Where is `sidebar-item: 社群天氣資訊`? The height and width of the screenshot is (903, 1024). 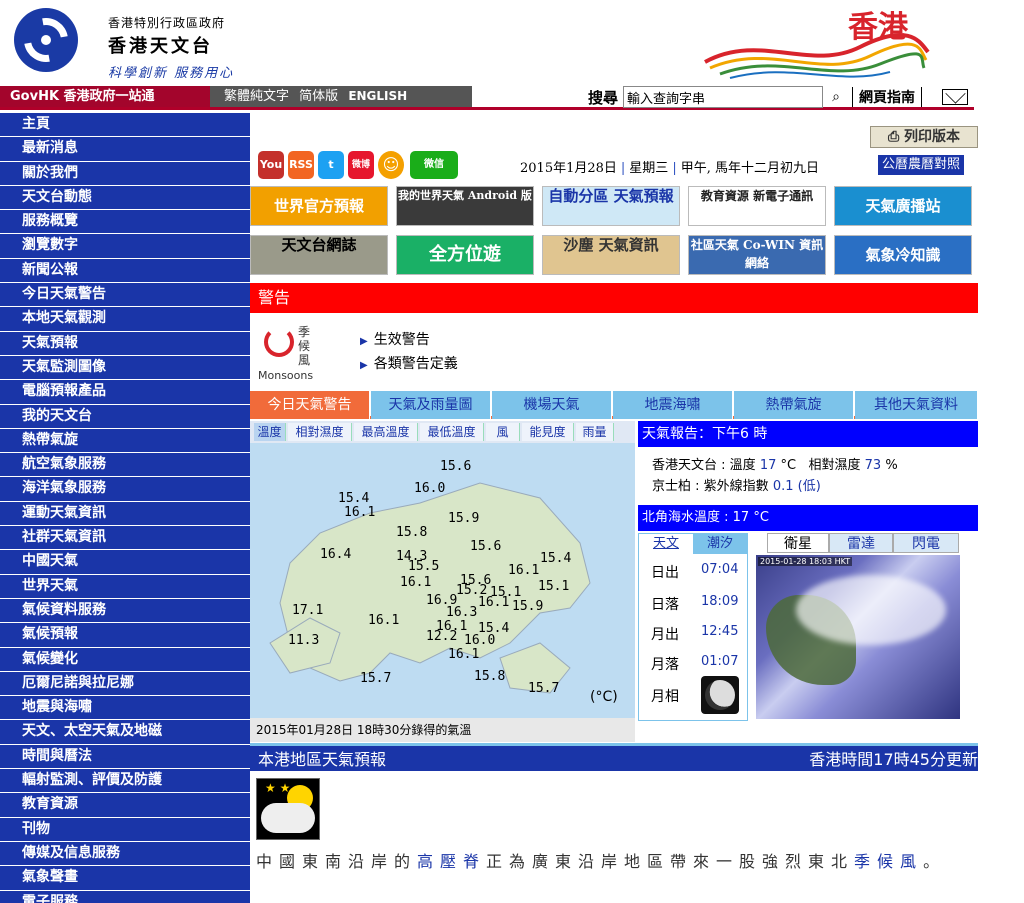 sidebar-item: 社群天氣資訊 is located at coordinates (125, 538).